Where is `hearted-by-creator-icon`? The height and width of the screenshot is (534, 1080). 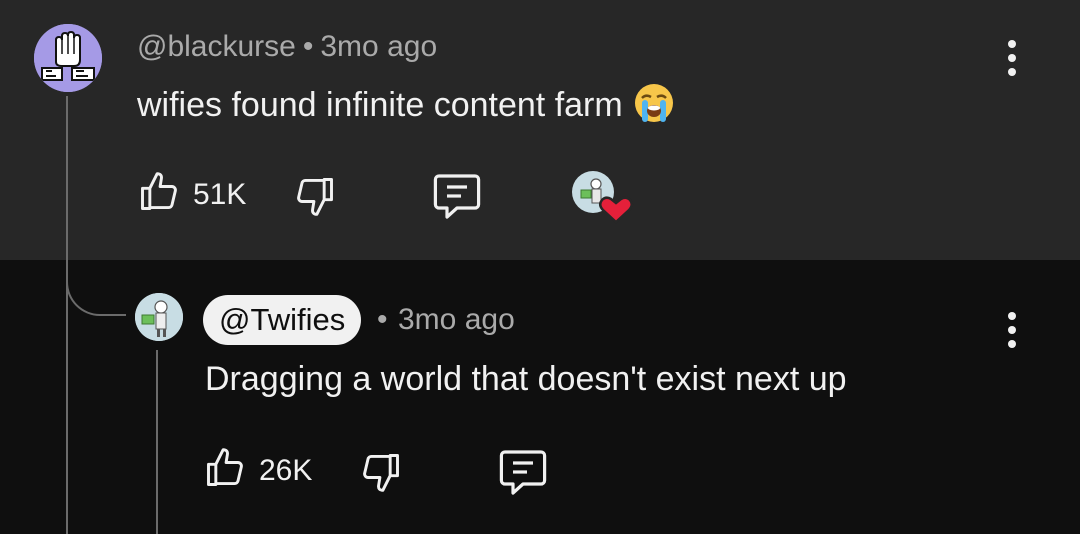 hearted-by-creator-icon is located at coordinates (602, 197).